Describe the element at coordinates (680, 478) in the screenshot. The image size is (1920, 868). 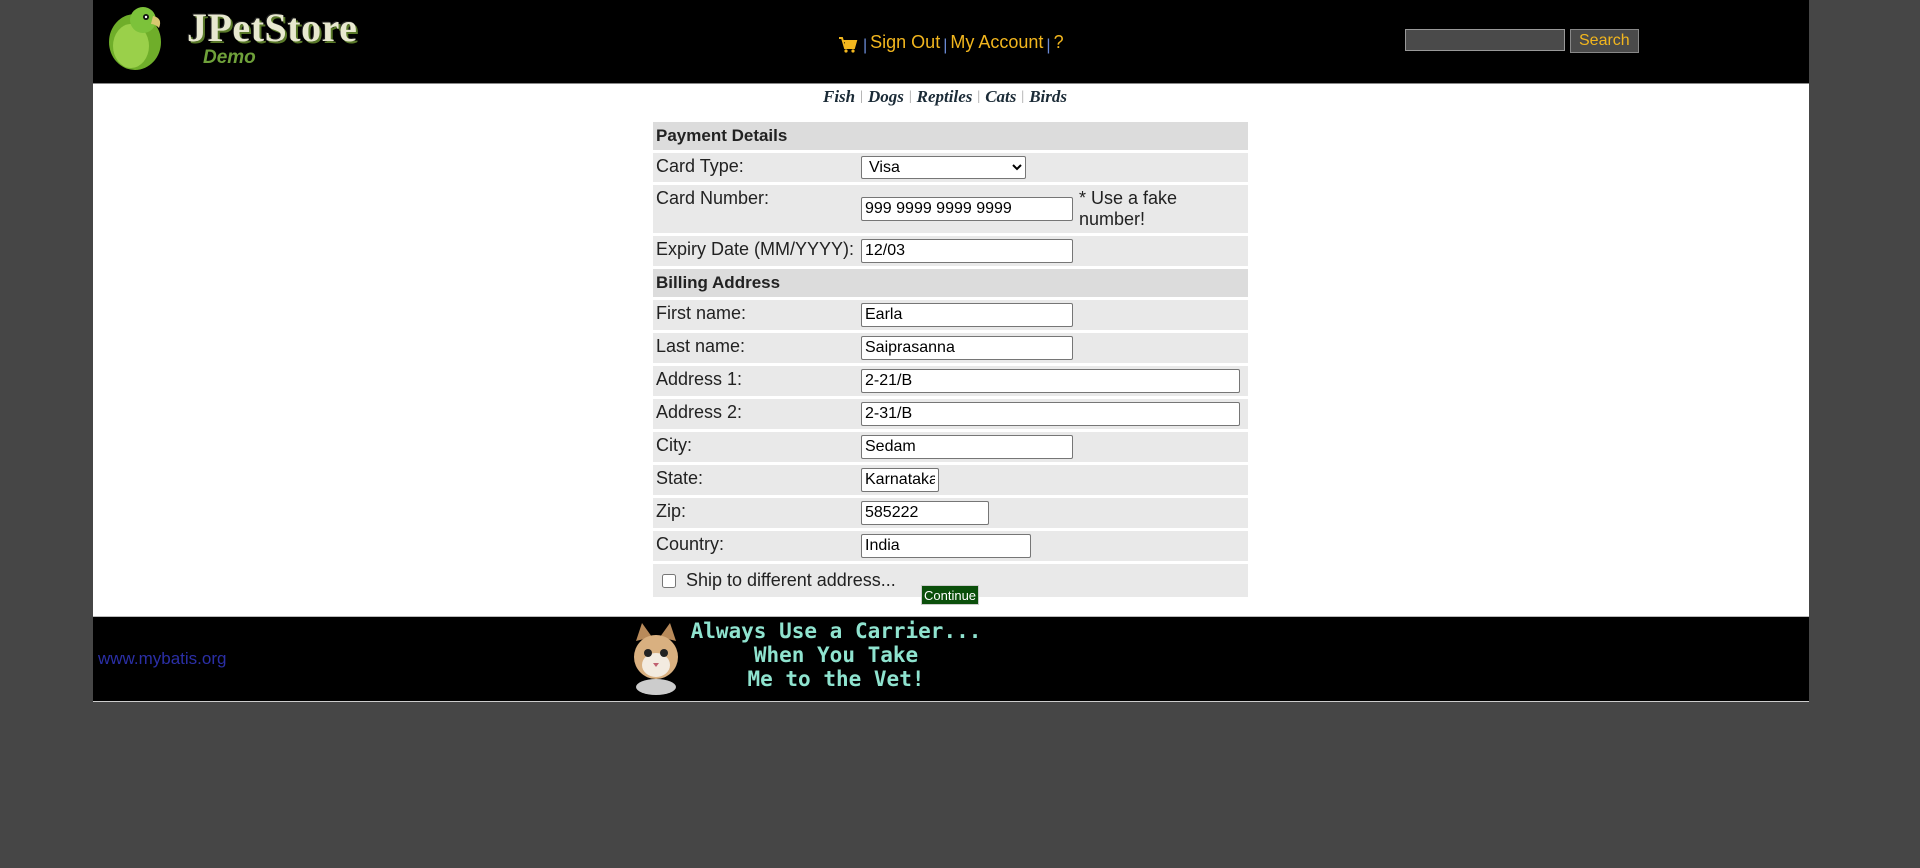
I see `state-label: State:` at that location.